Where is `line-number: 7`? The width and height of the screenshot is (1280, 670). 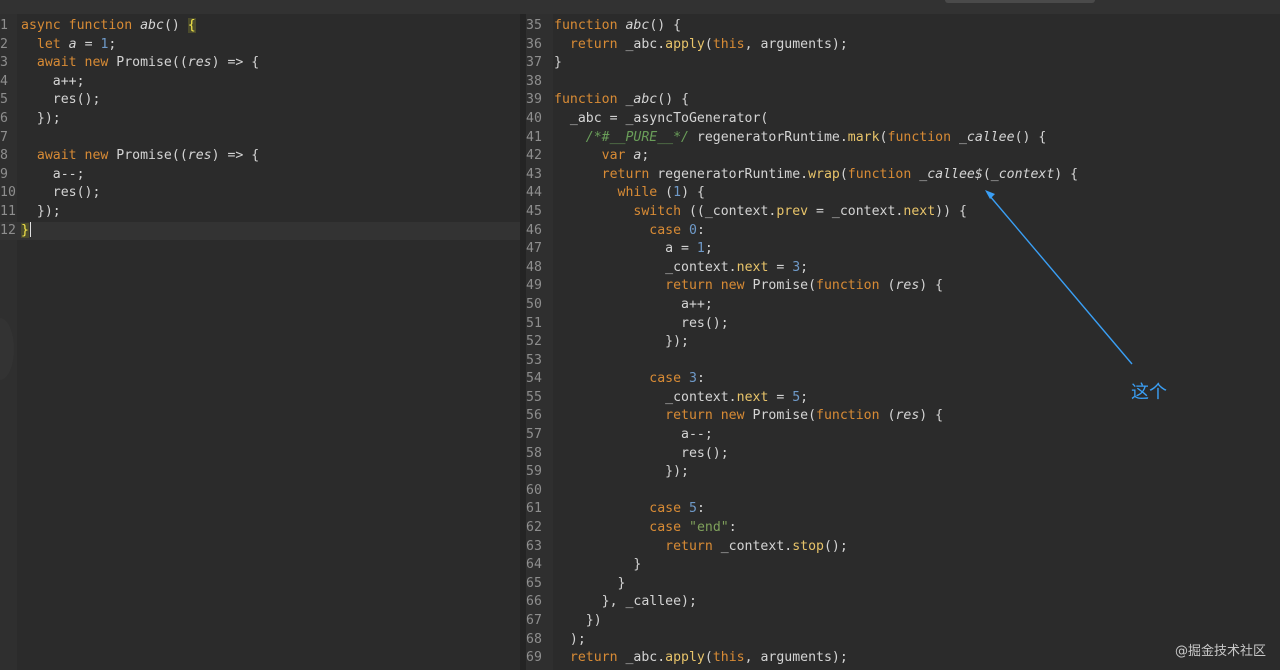
line-number: 7 is located at coordinates (4, 137).